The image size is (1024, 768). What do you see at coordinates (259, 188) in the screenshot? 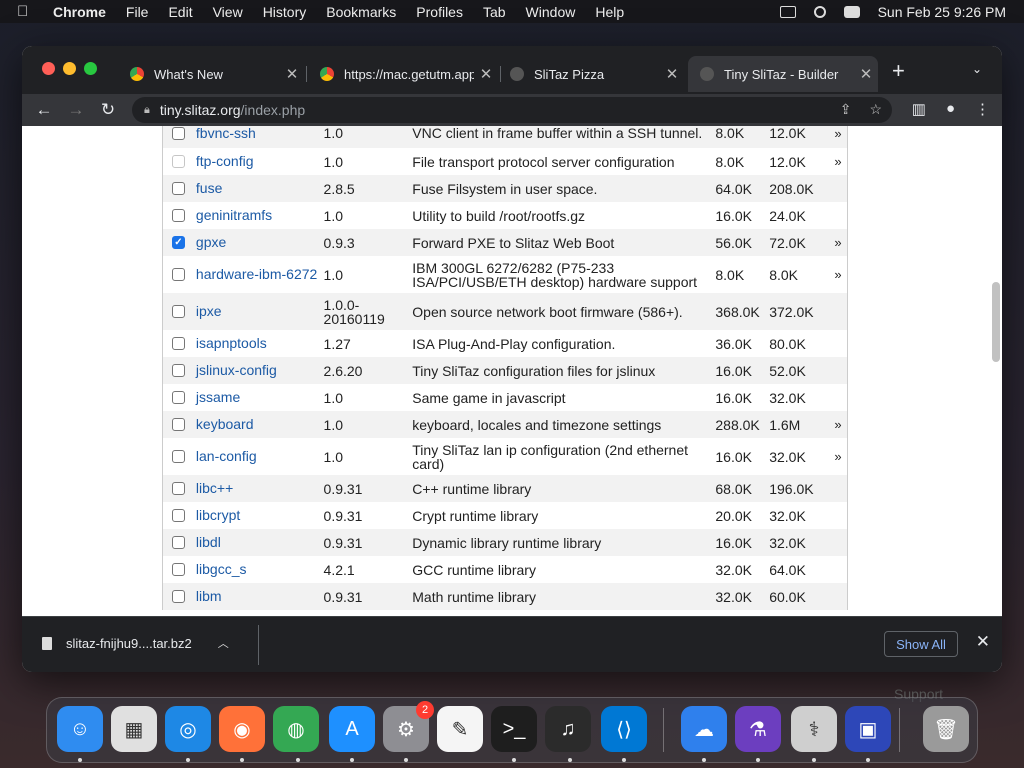
I see `package-name-link: fuse` at bounding box center [259, 188].